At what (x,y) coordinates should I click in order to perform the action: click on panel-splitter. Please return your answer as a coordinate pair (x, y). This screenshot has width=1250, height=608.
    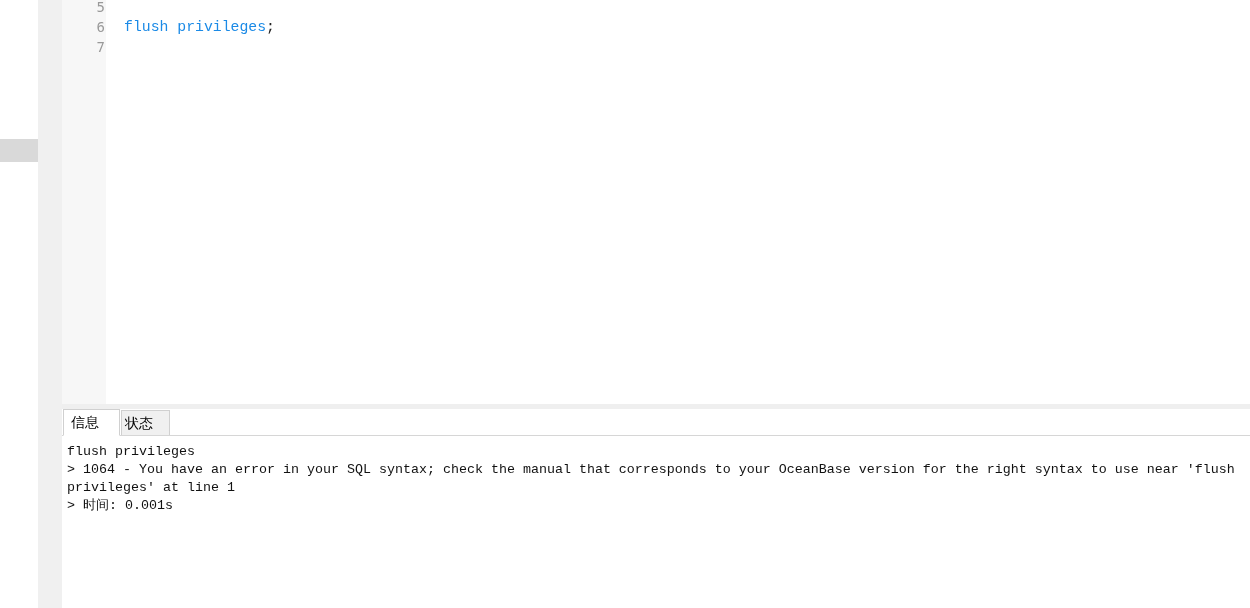
    Looking at the image, I should click on (656, 406).